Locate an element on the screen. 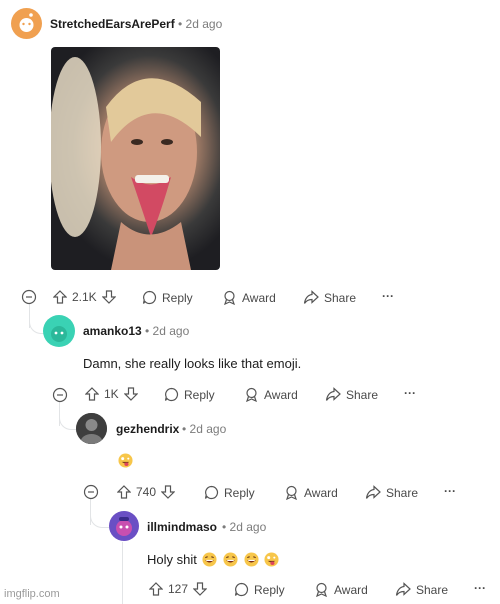 Image resolution: width=500 pixels, height=604 pixels. vote-score: 740 is located at coordinates (146, 492).